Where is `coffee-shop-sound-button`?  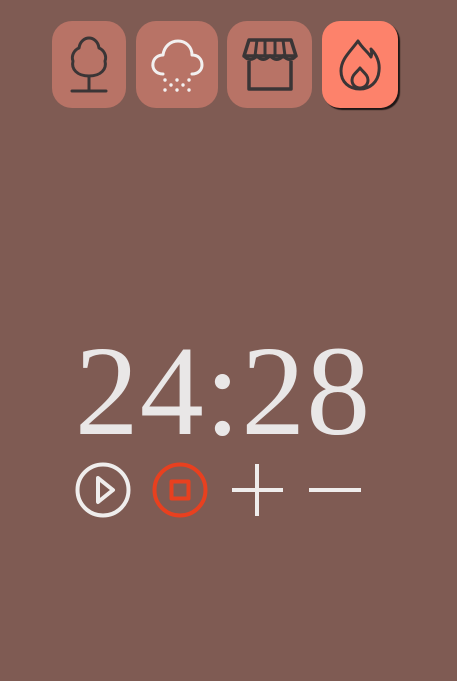
coffee-shop-sound-button is located at coordinates (269, 64).